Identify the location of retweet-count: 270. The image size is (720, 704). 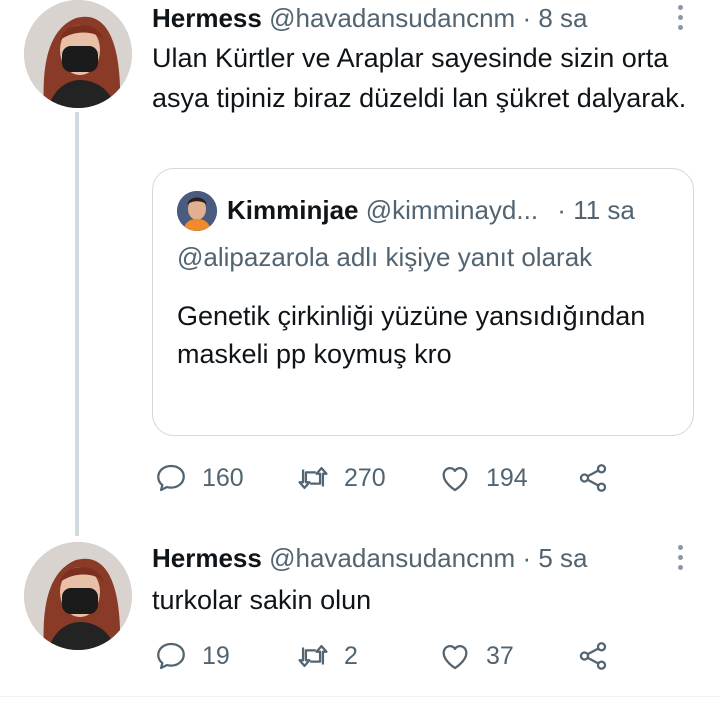
(365, 477).